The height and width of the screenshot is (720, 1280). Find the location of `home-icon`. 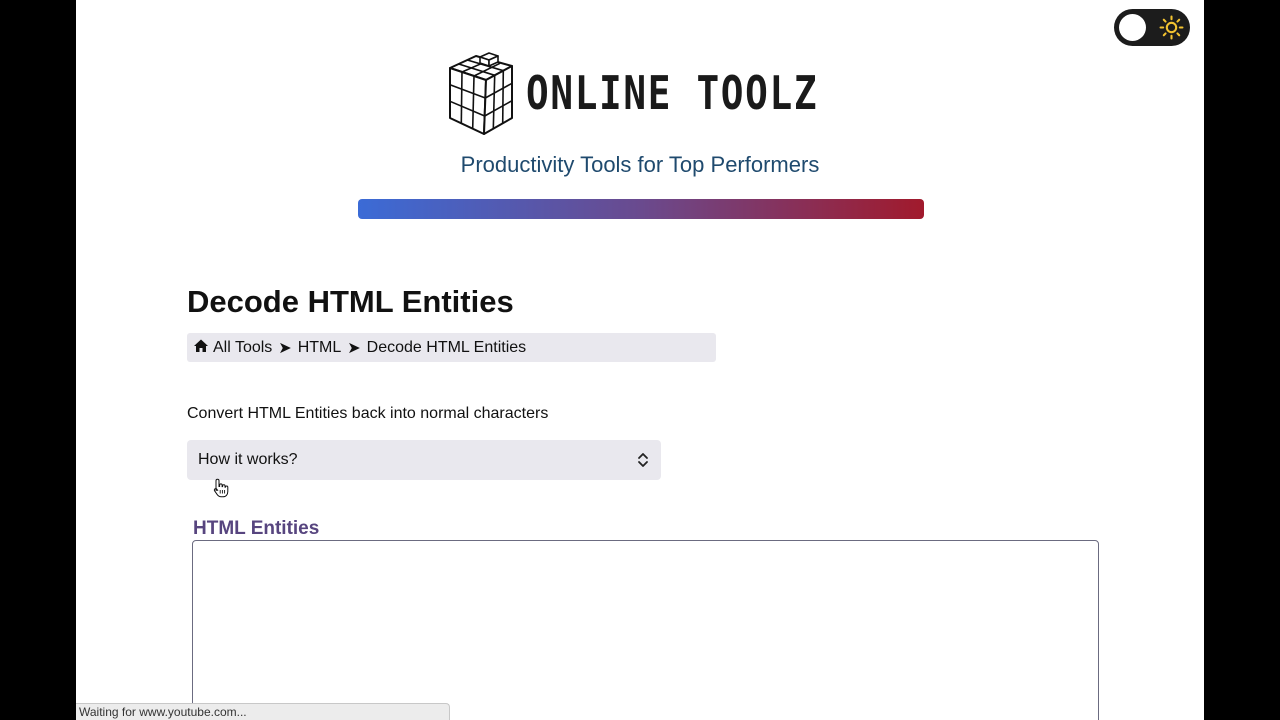

home-icon is located at coordinates (201, 346).